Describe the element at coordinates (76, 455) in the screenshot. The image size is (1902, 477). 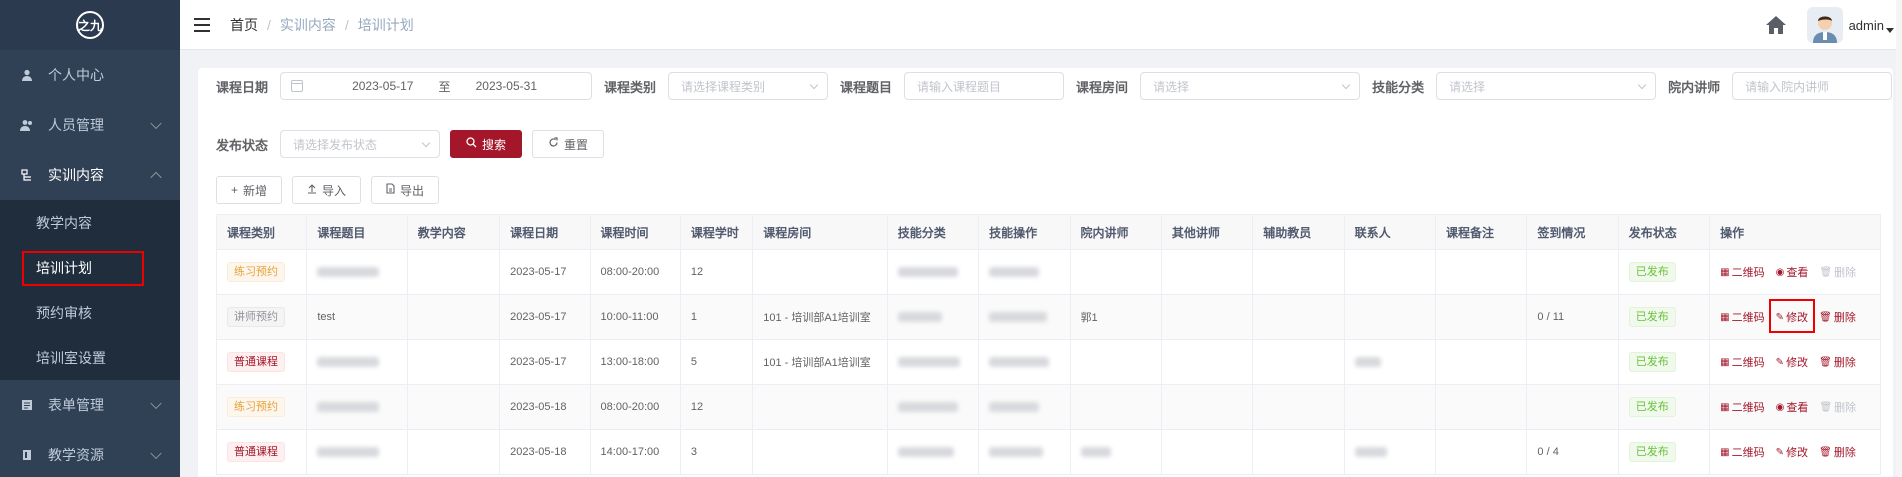
I see `sidebar-item-label: 教学资源` at that location.